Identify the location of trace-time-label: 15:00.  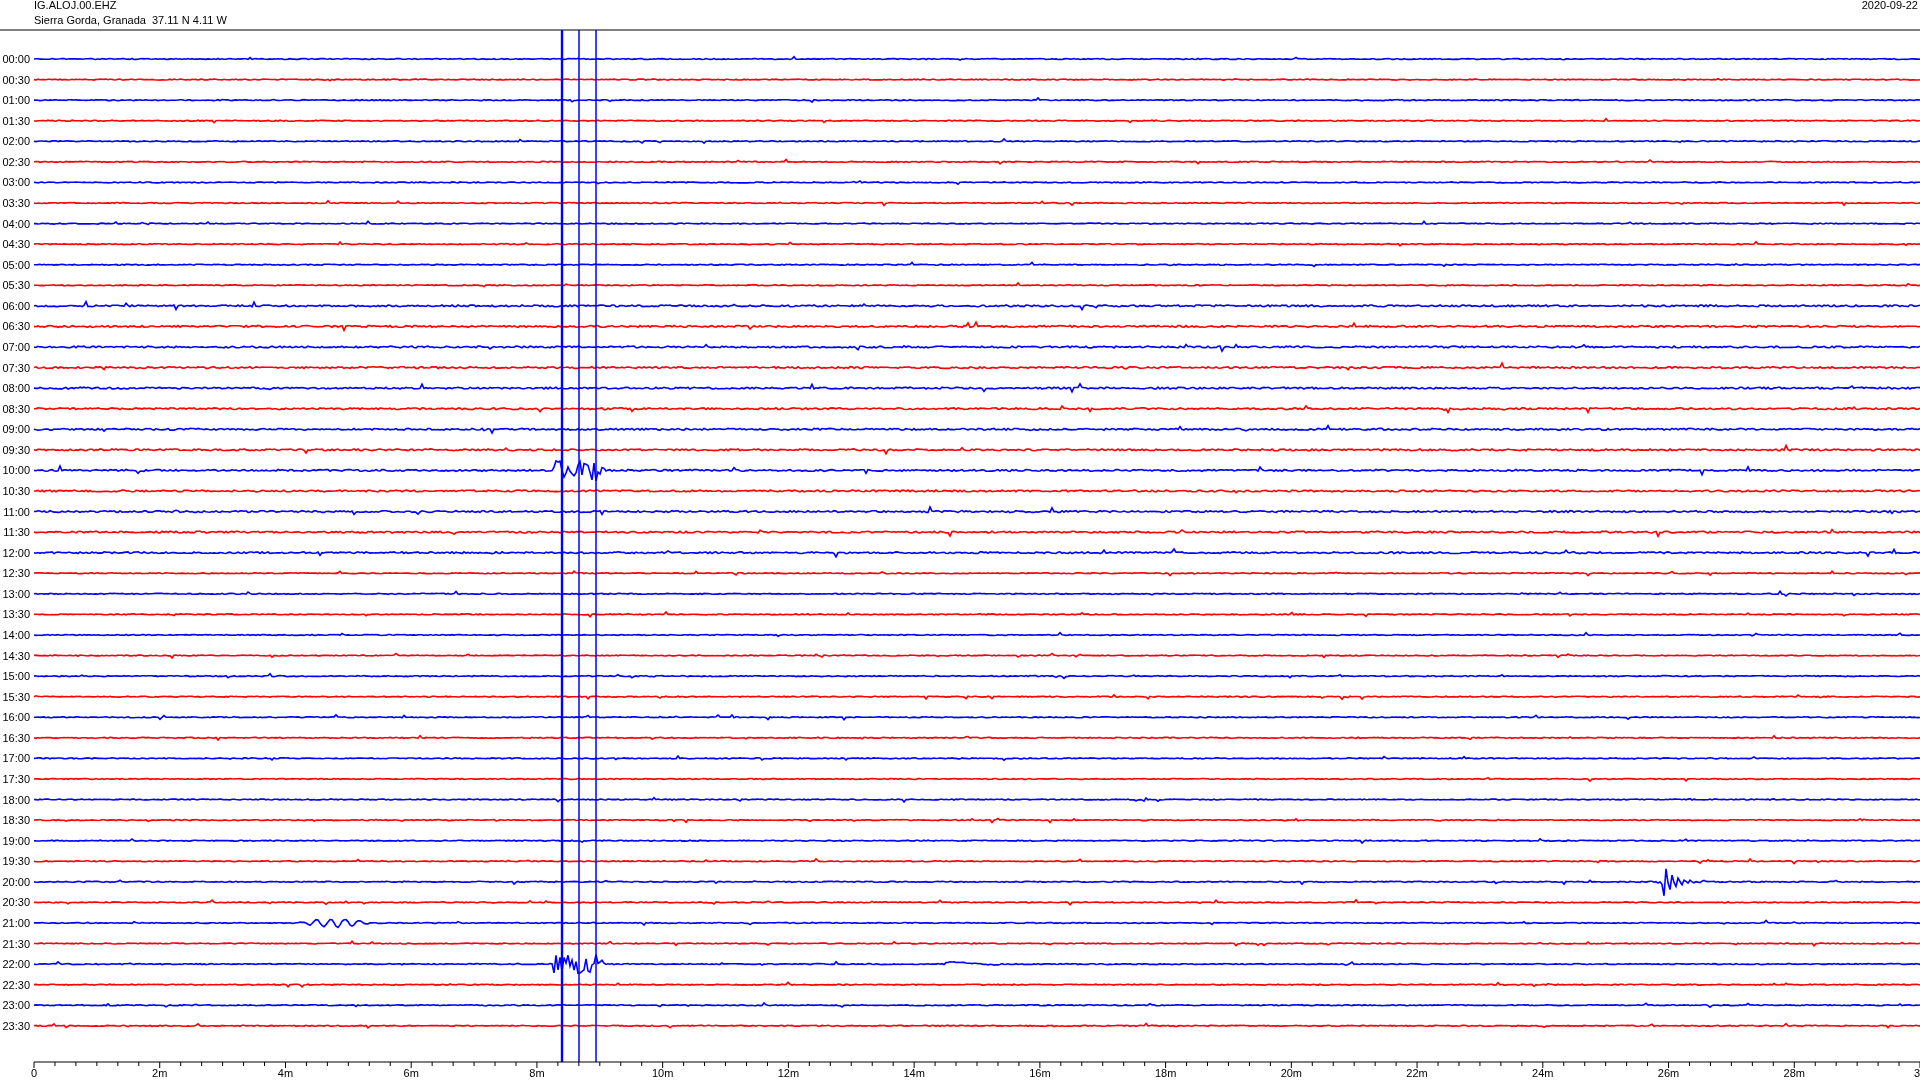
(16, 676).